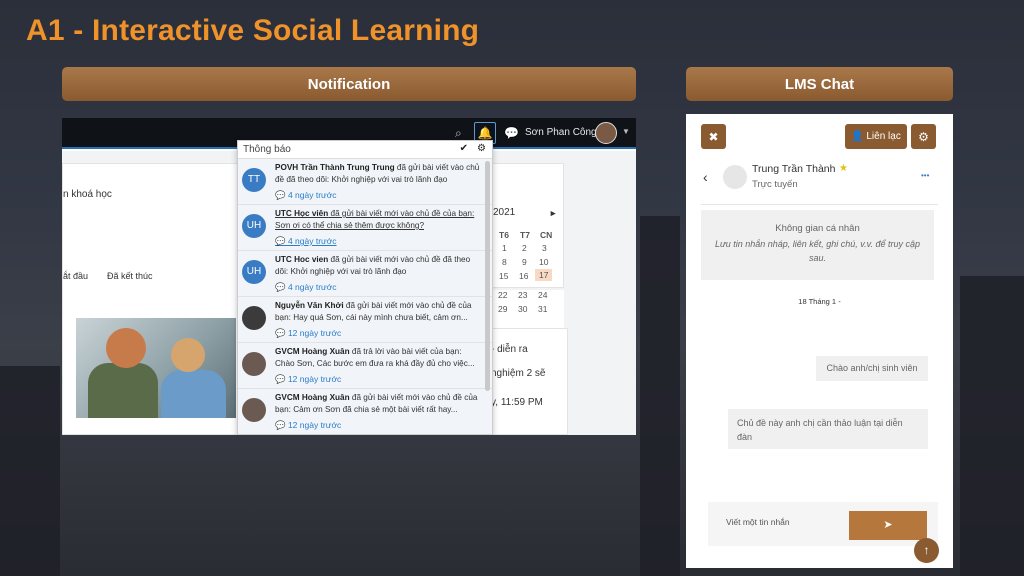 Image resolution: width=1024 pixels, height=576 pixels. What do you see at coordinates (254, 180) in the screenshot?
I see `avatar: TT` at bounding box center [254, 180].